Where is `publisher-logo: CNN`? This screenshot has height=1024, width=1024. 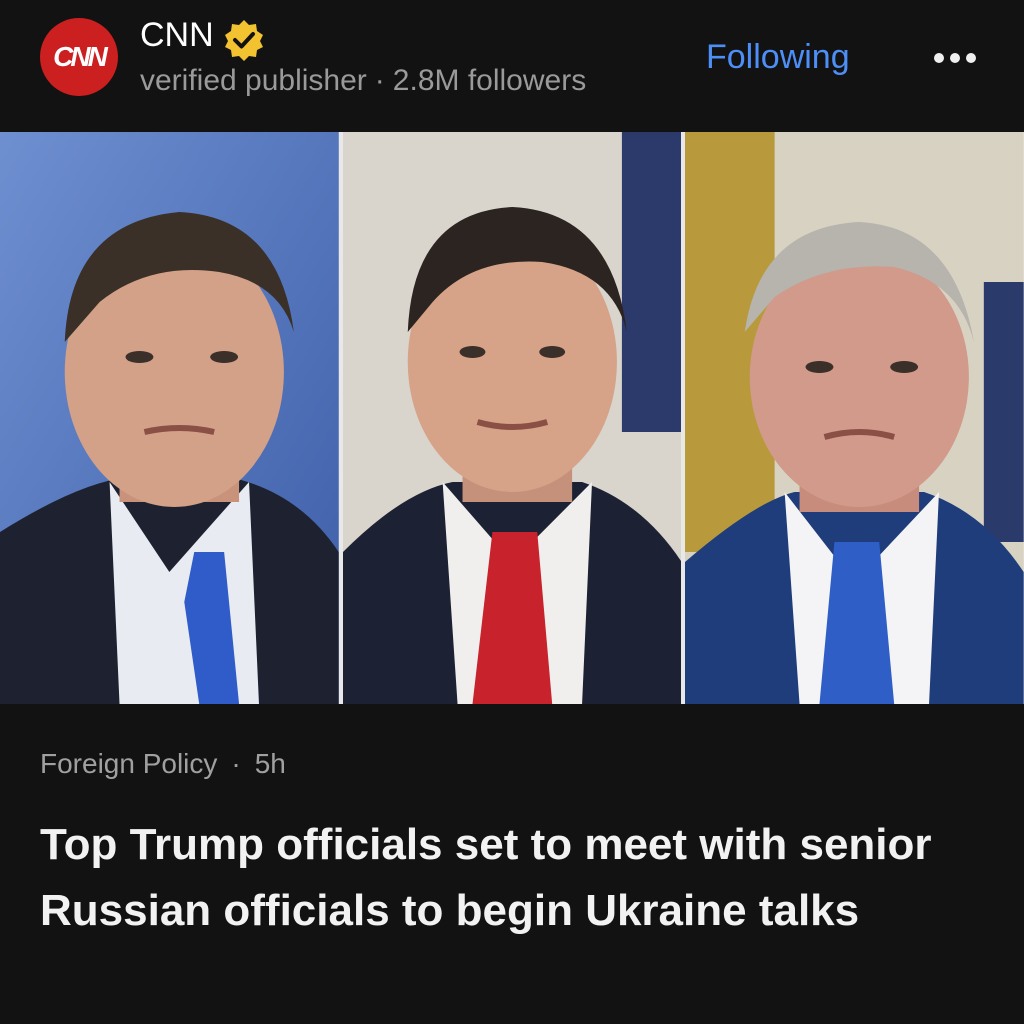 publisher-logo: CNN is located at coordinates (79, 57).